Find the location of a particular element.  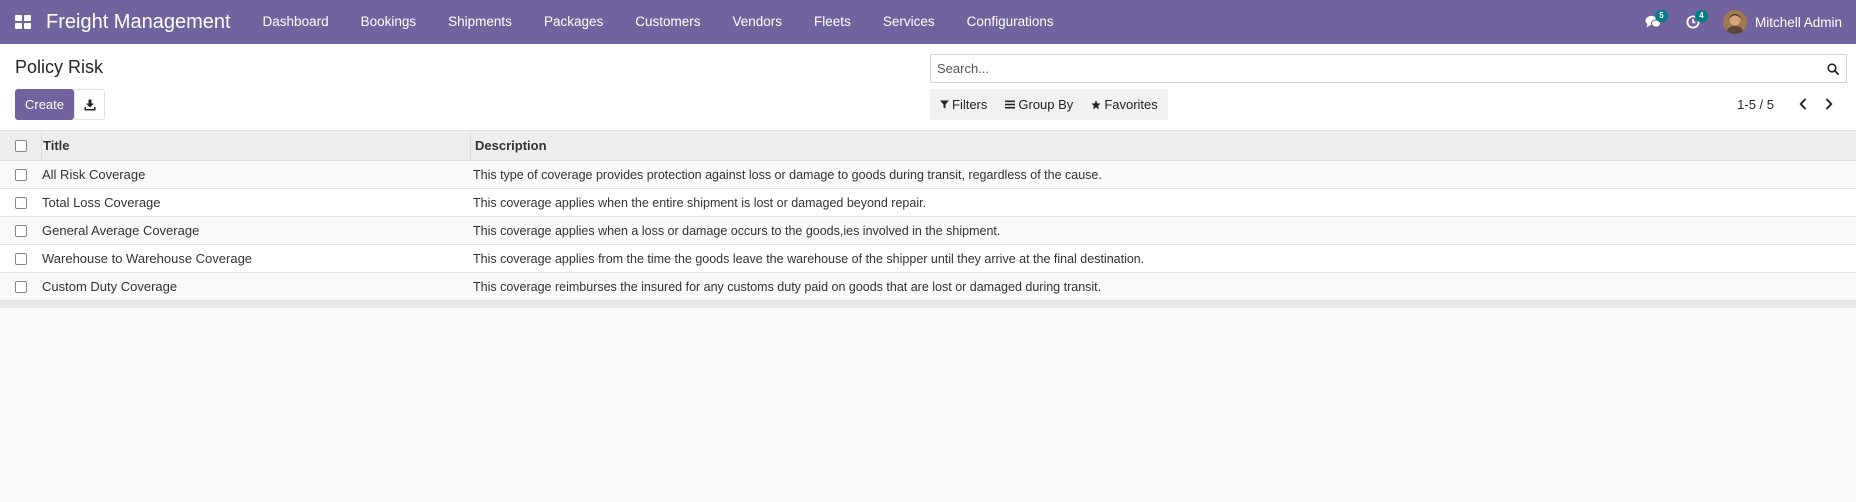

row-title: All Risk Coverage is located at coordinates (255, 174).